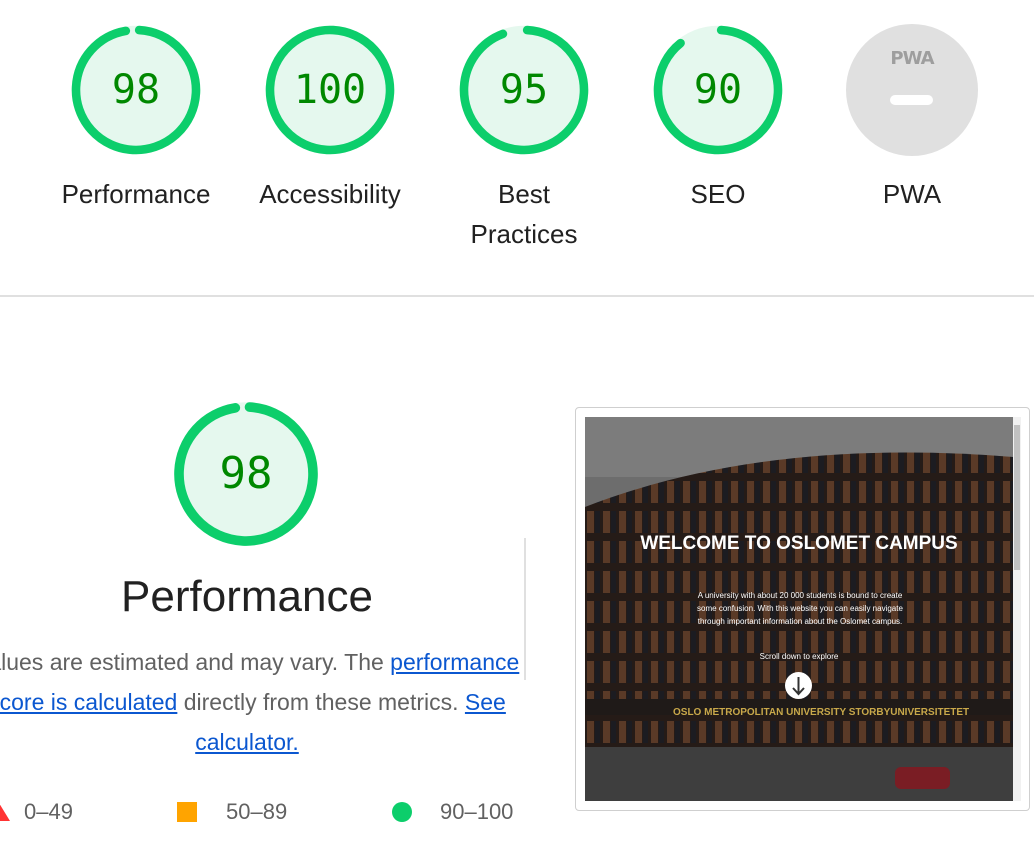 Image resolution: width=1034 pixels, height=844 pixels. Describe the element at coordinates (247, 596) in the screenshot. I see `performance-title: Performance` at that location.